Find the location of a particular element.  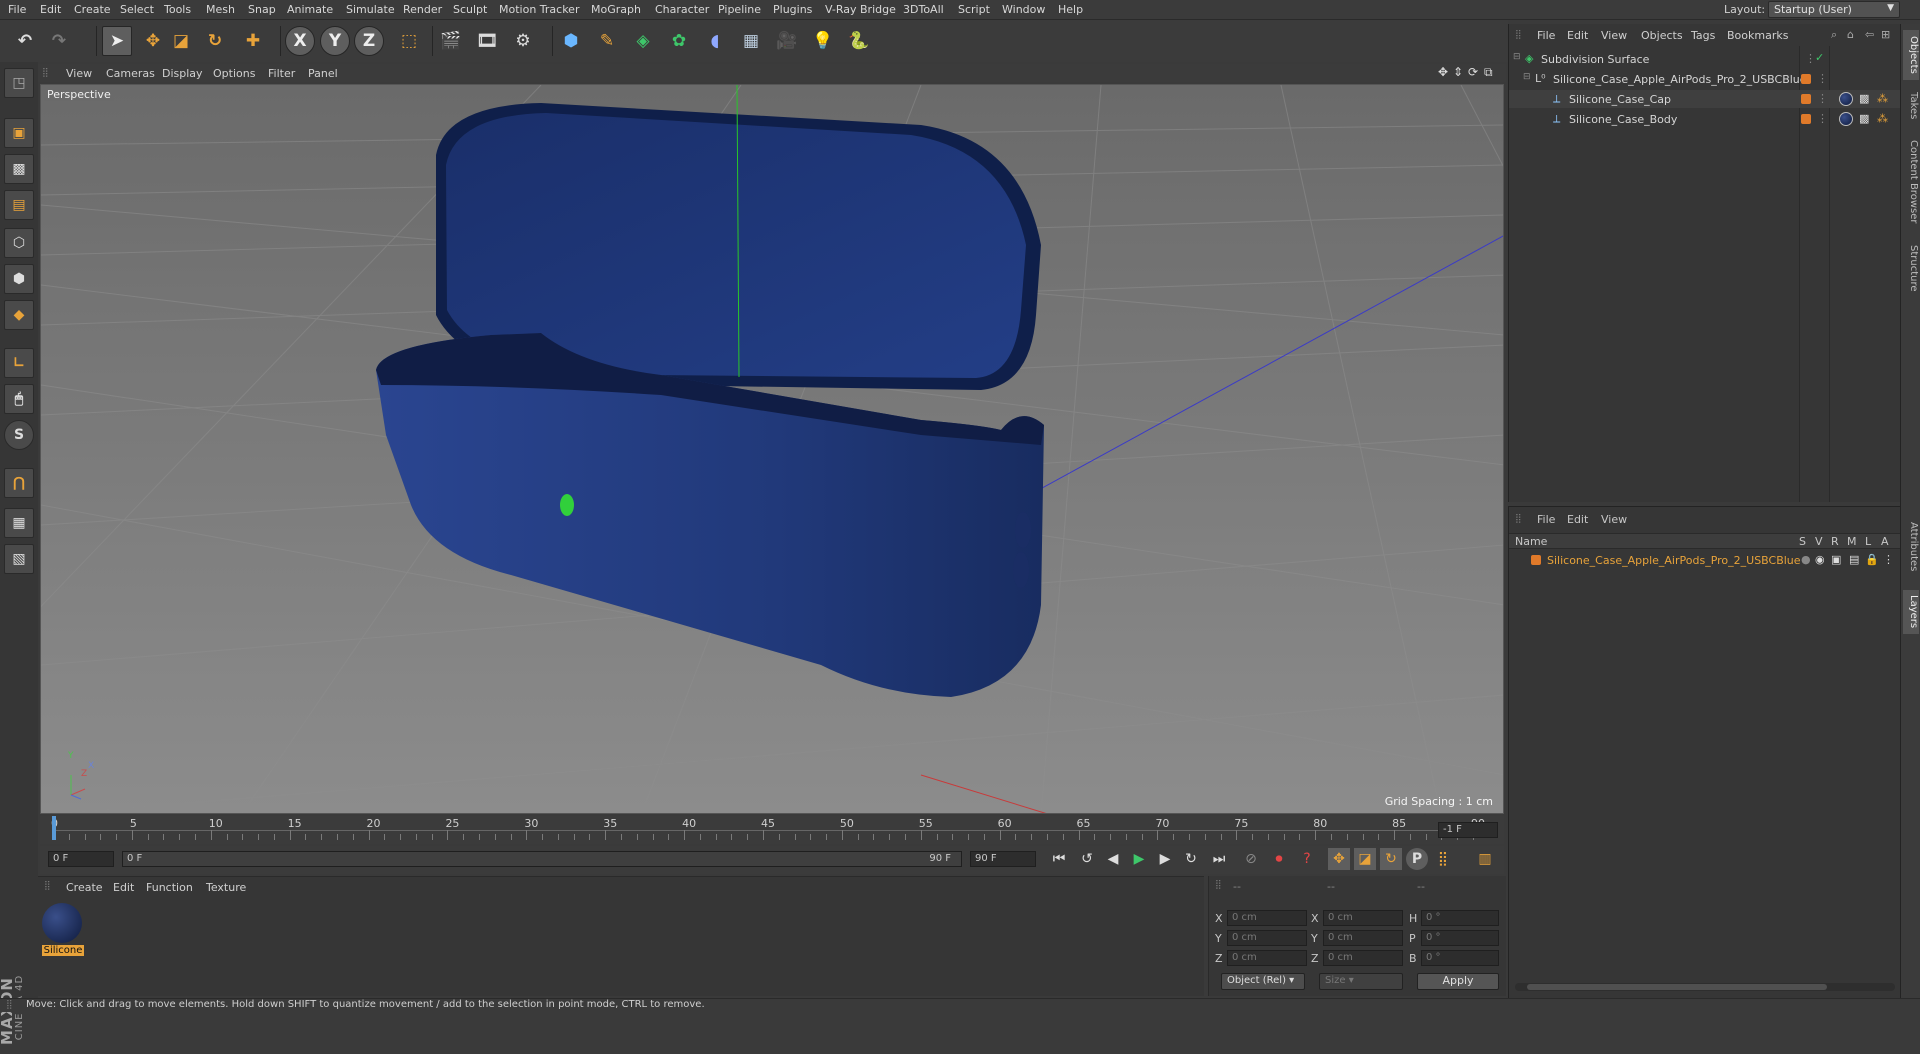

model-mode-icon: ▣ is located at coordinates (19, 133).